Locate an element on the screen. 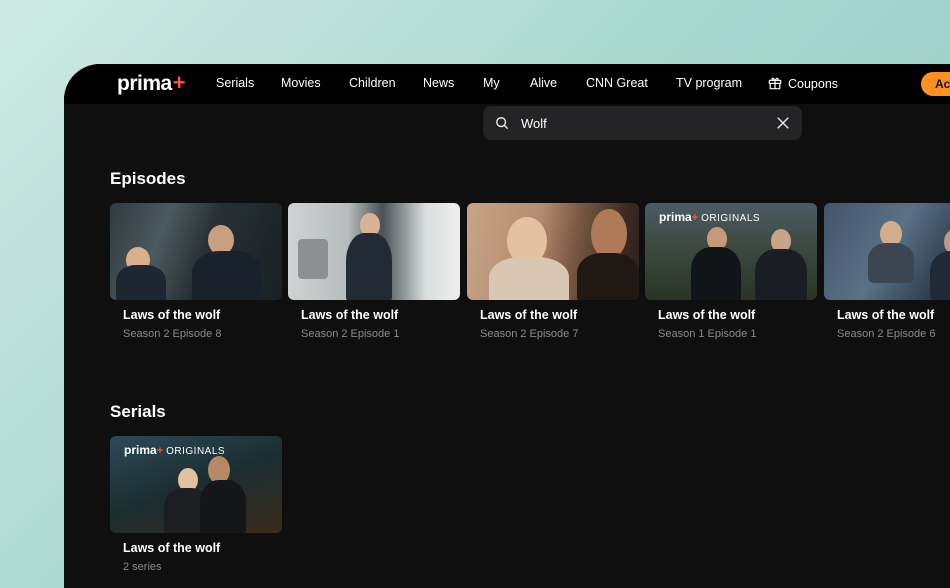 This screenshot has height=588, width=950. episode-subtitle: Season 2 Episode 1 is located at coordinates (350, 334).